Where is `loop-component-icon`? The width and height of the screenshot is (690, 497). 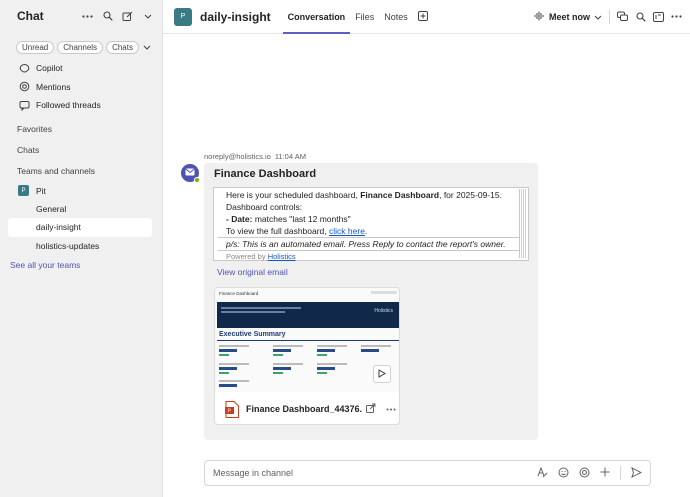 loop-component-icon is located at coordinates (584, 473).